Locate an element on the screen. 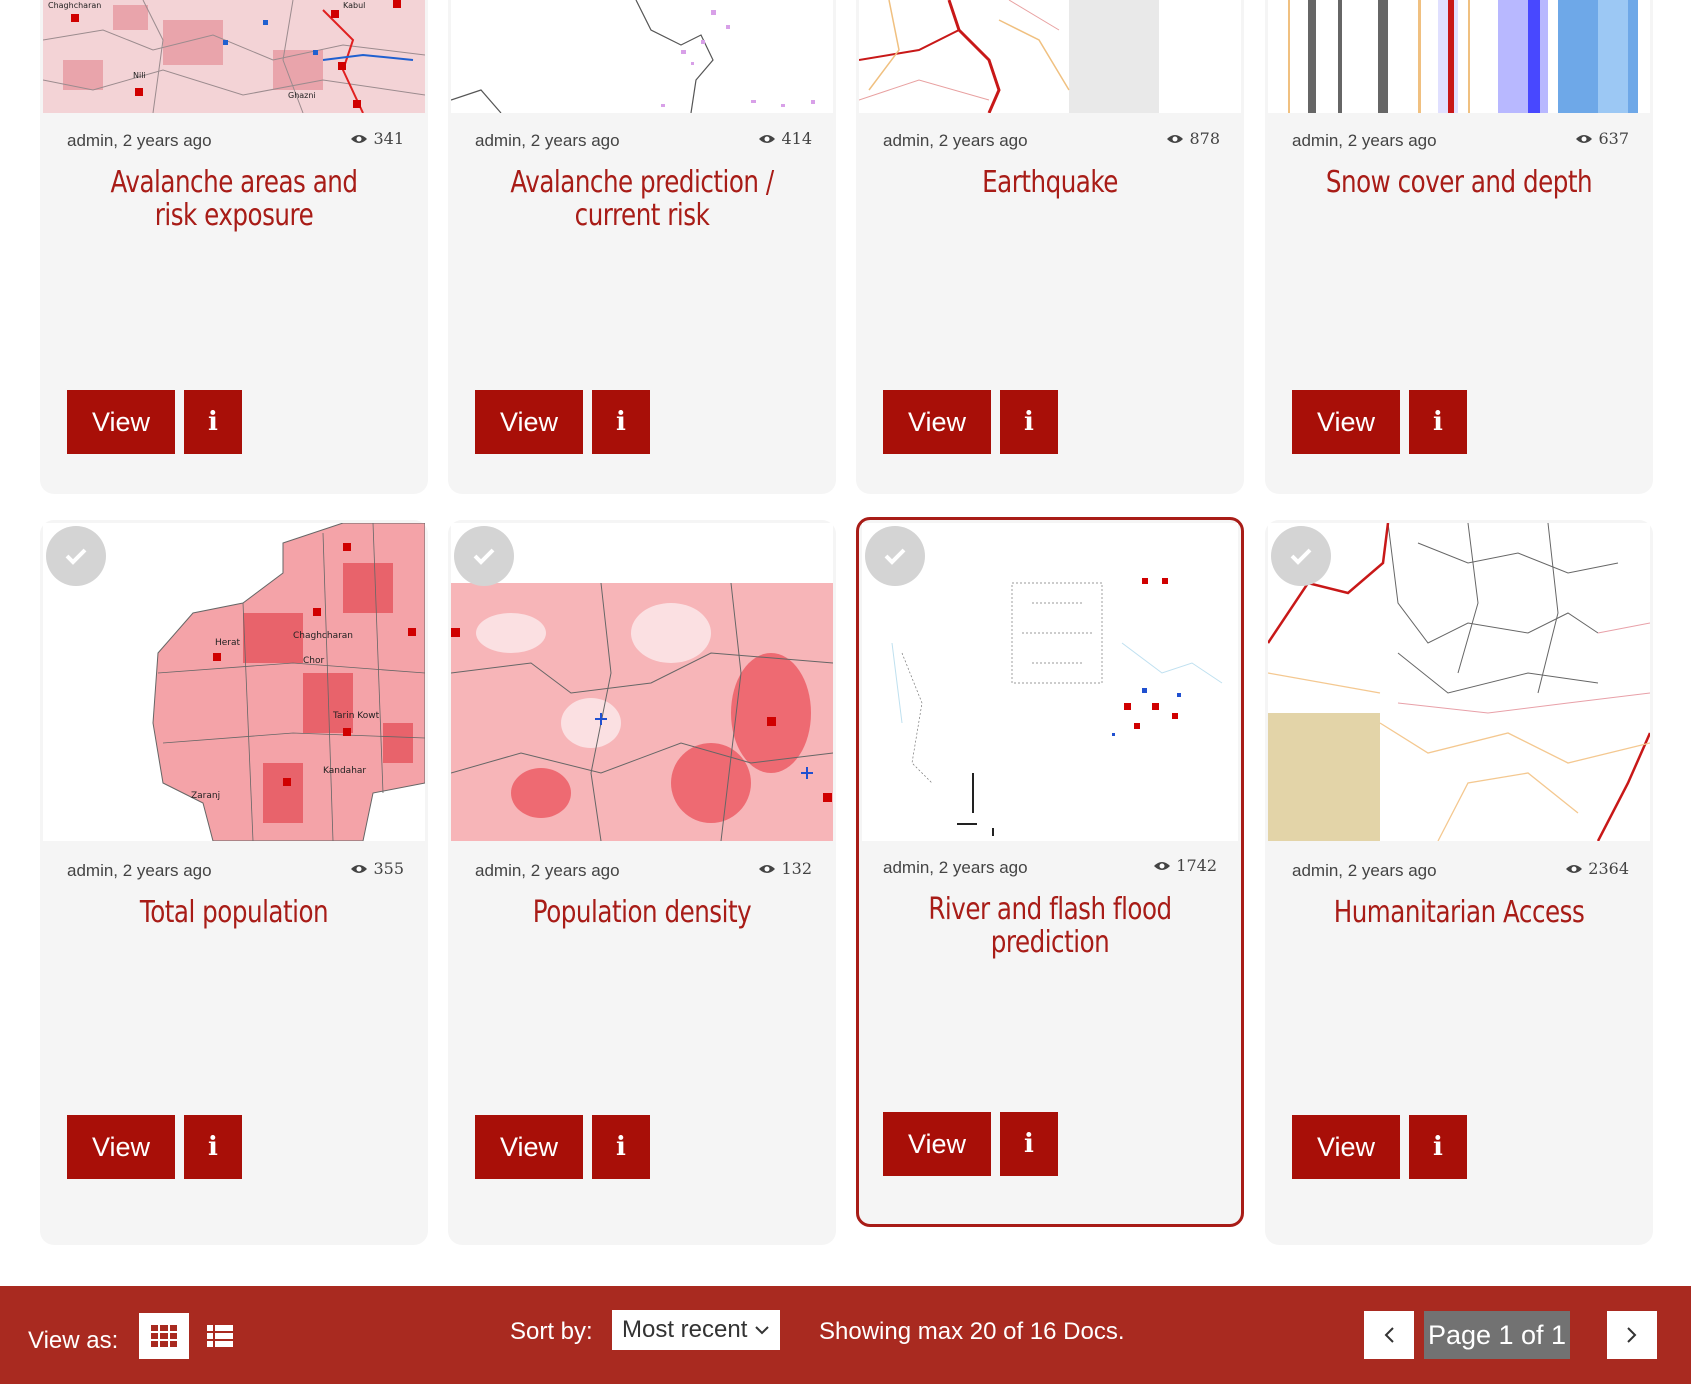 Image resolution: width=1691 pixels, height=1384 pixels. card-meta: admin, 2 years ago 878 is located at coordinates (1051, 141).